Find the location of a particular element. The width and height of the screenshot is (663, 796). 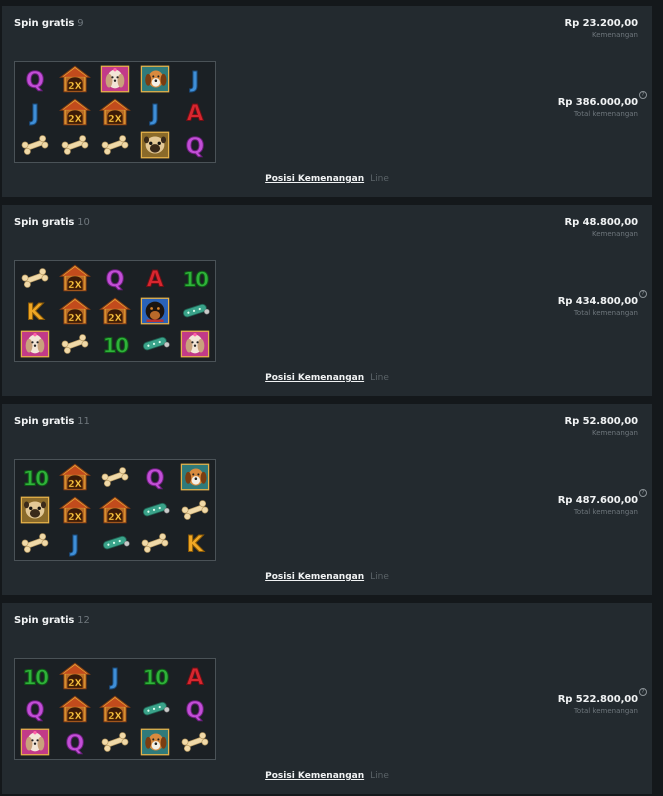

spin-title: Spin gratis 9 is located at coordinates (49, 23).